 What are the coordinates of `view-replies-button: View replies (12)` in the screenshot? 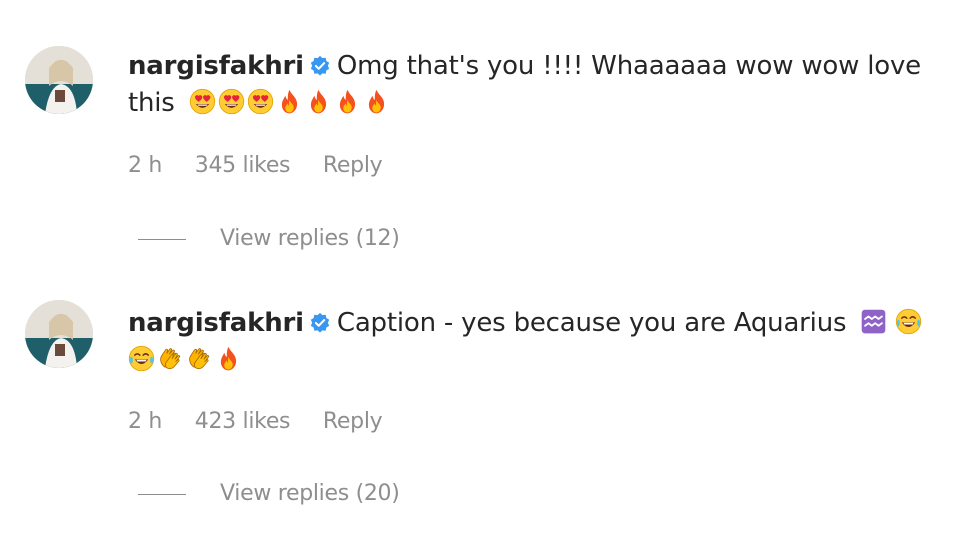 It's located at (269, 238).